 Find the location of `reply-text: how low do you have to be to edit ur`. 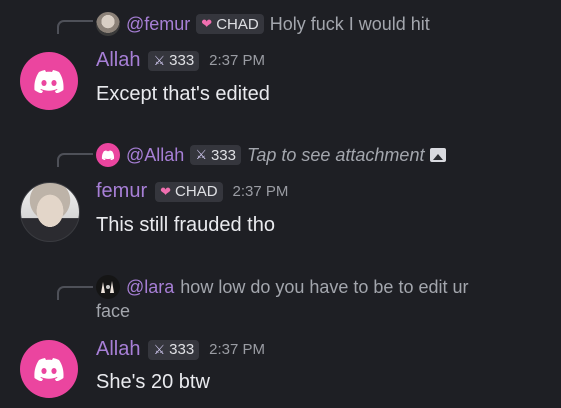

reply-text: how low do you have to be to edit ur is located at coordinates (324, 286).